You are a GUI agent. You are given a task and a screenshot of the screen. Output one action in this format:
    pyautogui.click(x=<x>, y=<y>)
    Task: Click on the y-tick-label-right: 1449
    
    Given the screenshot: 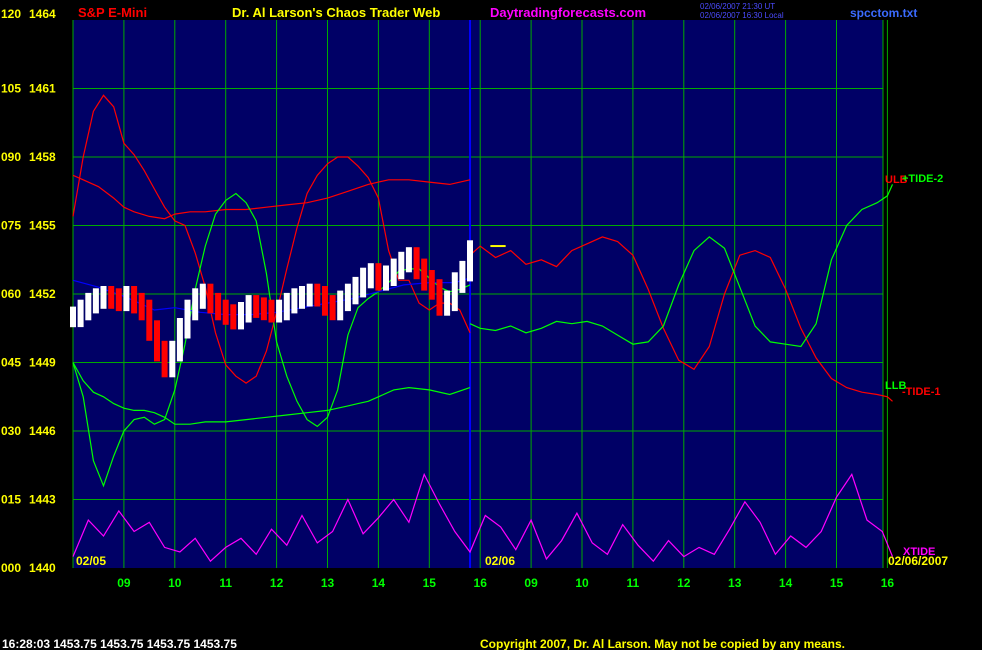 What is the action you would take?
    pyautogui.click(x=42, y=363)
    